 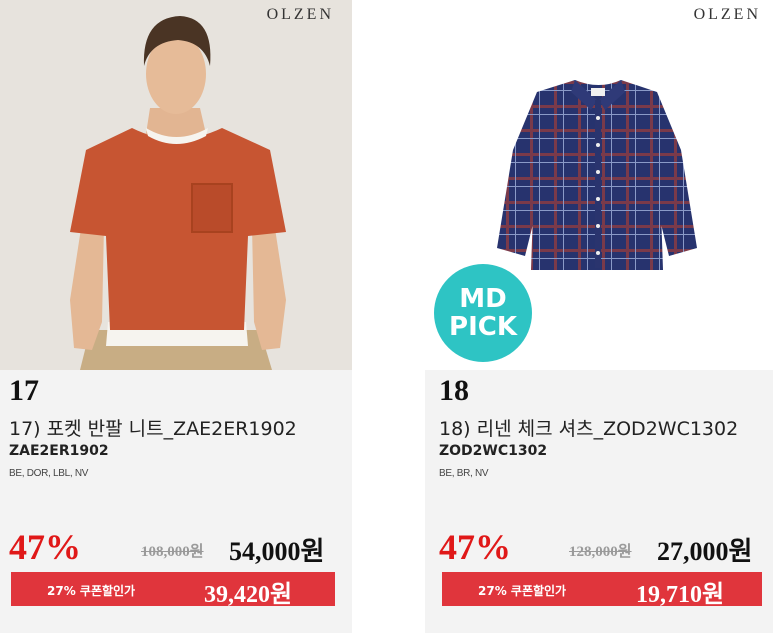 What do you see at coordinates (493, 451) in the screenshot?
I see `product-code: ZOD2WC1302` at bounding box center [493, 451].